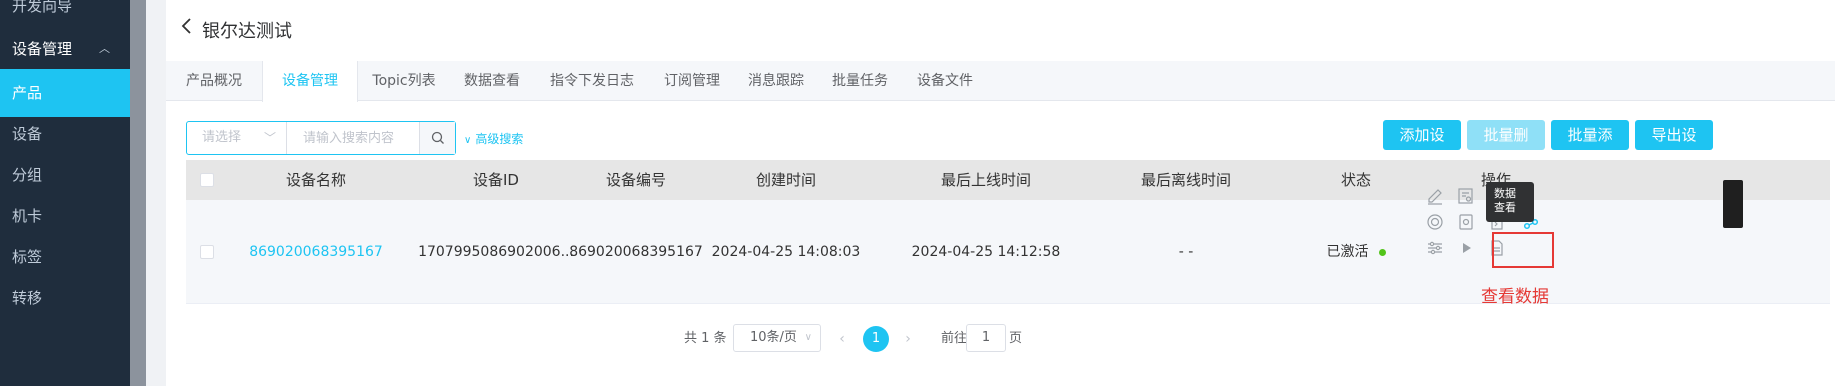 The height and width of the screenshot is (386, 1835). What do you see at coordinates (1733, 204) in the screenshot?
I see `scrollbar-handle` at bounding box center [1733, 204].